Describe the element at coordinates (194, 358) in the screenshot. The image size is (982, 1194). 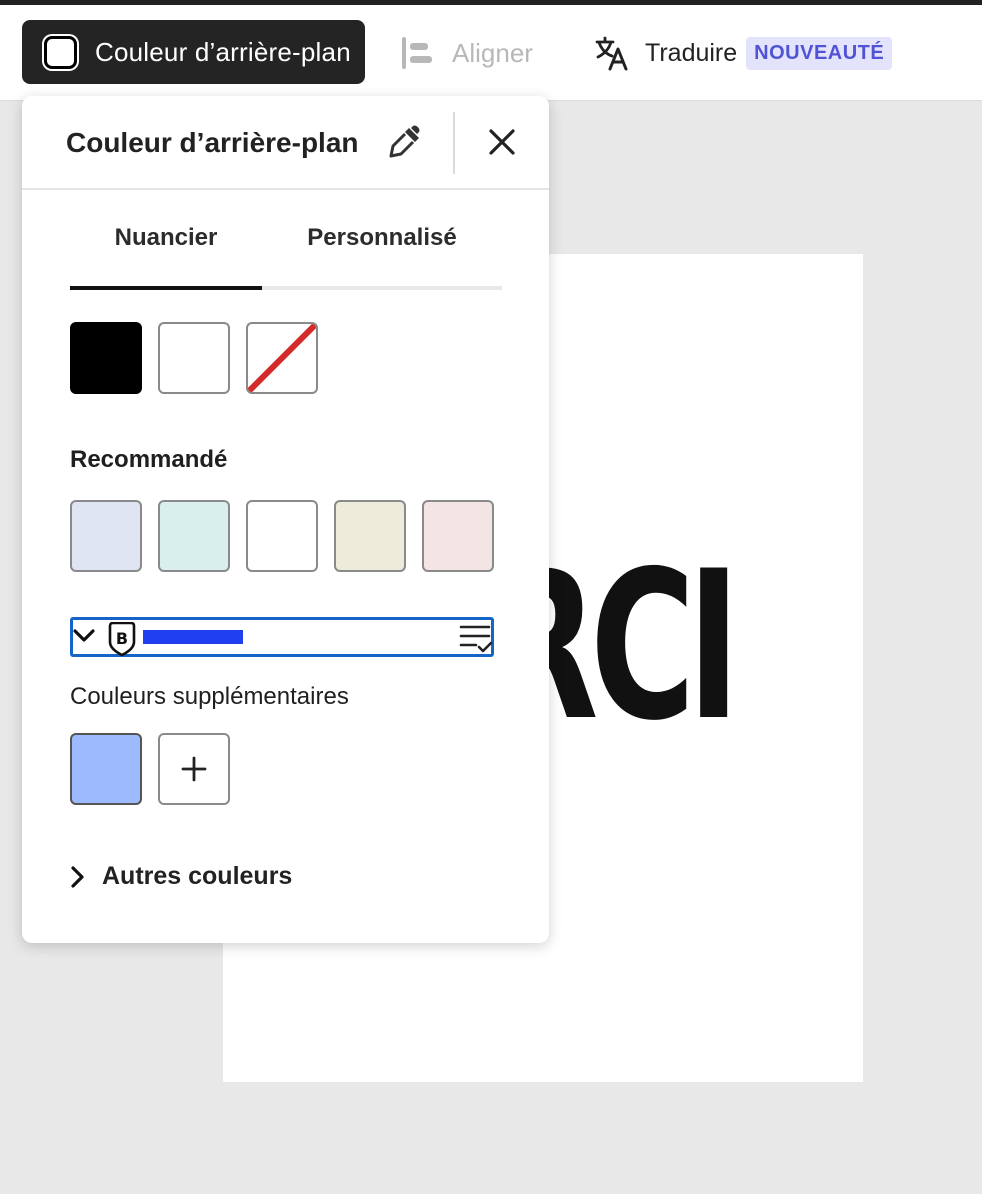
I see `swatch-white` at that location.